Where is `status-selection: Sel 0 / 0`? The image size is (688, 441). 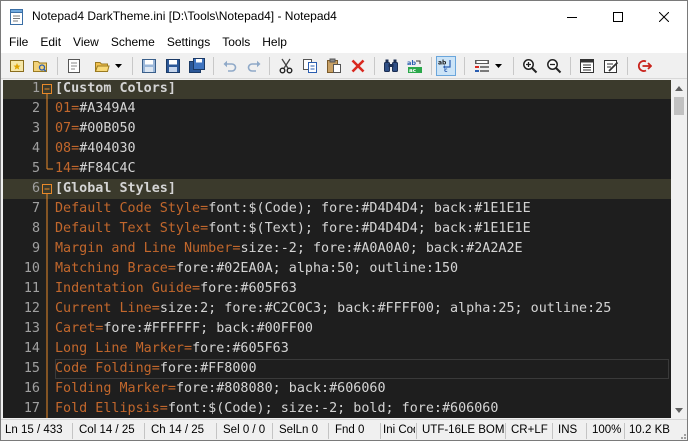
status-selection: Sel 0 / 0 is located at coordinates (245, 430).